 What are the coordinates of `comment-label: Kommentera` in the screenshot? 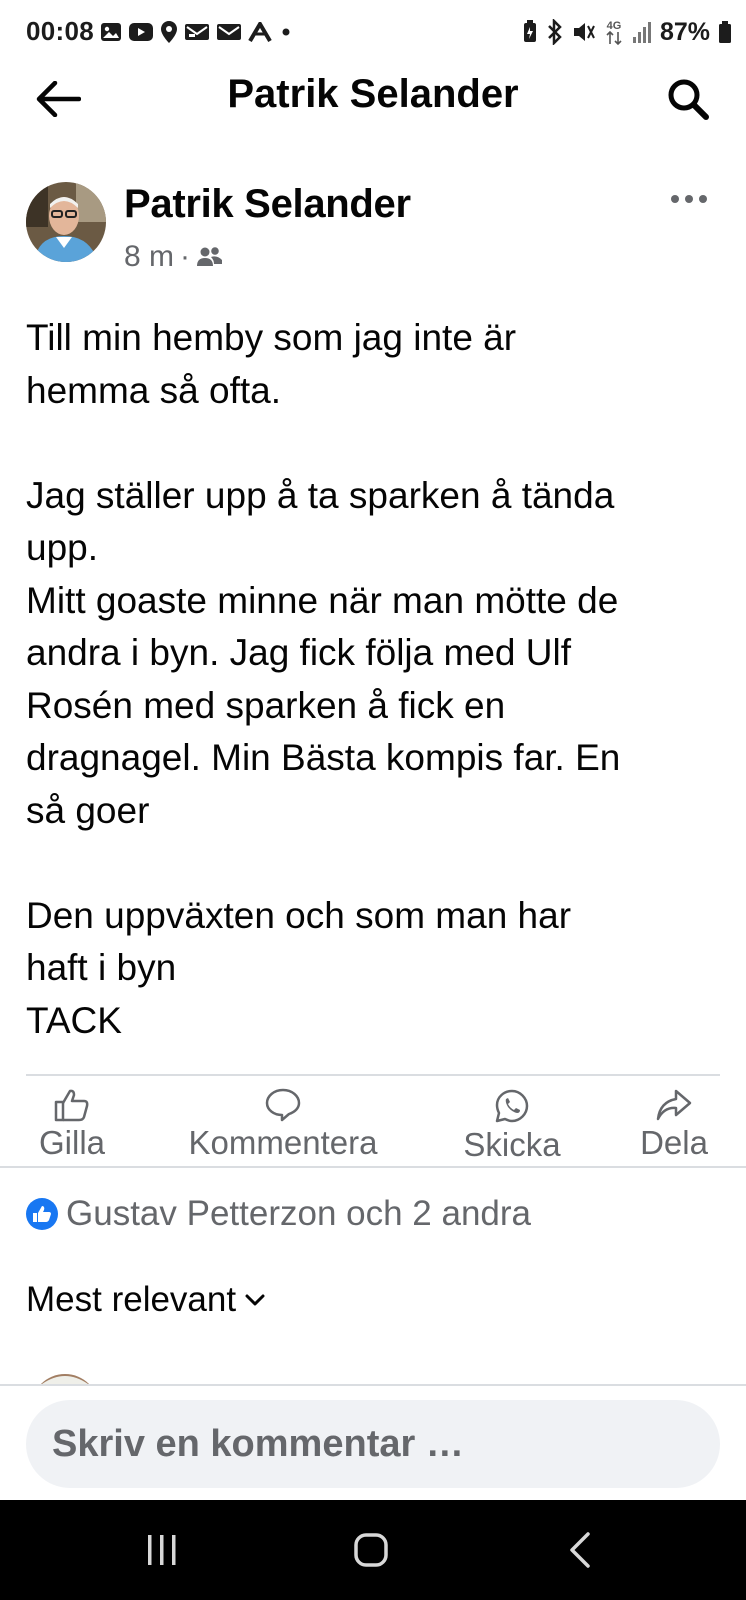 It's located at (283, 1142).